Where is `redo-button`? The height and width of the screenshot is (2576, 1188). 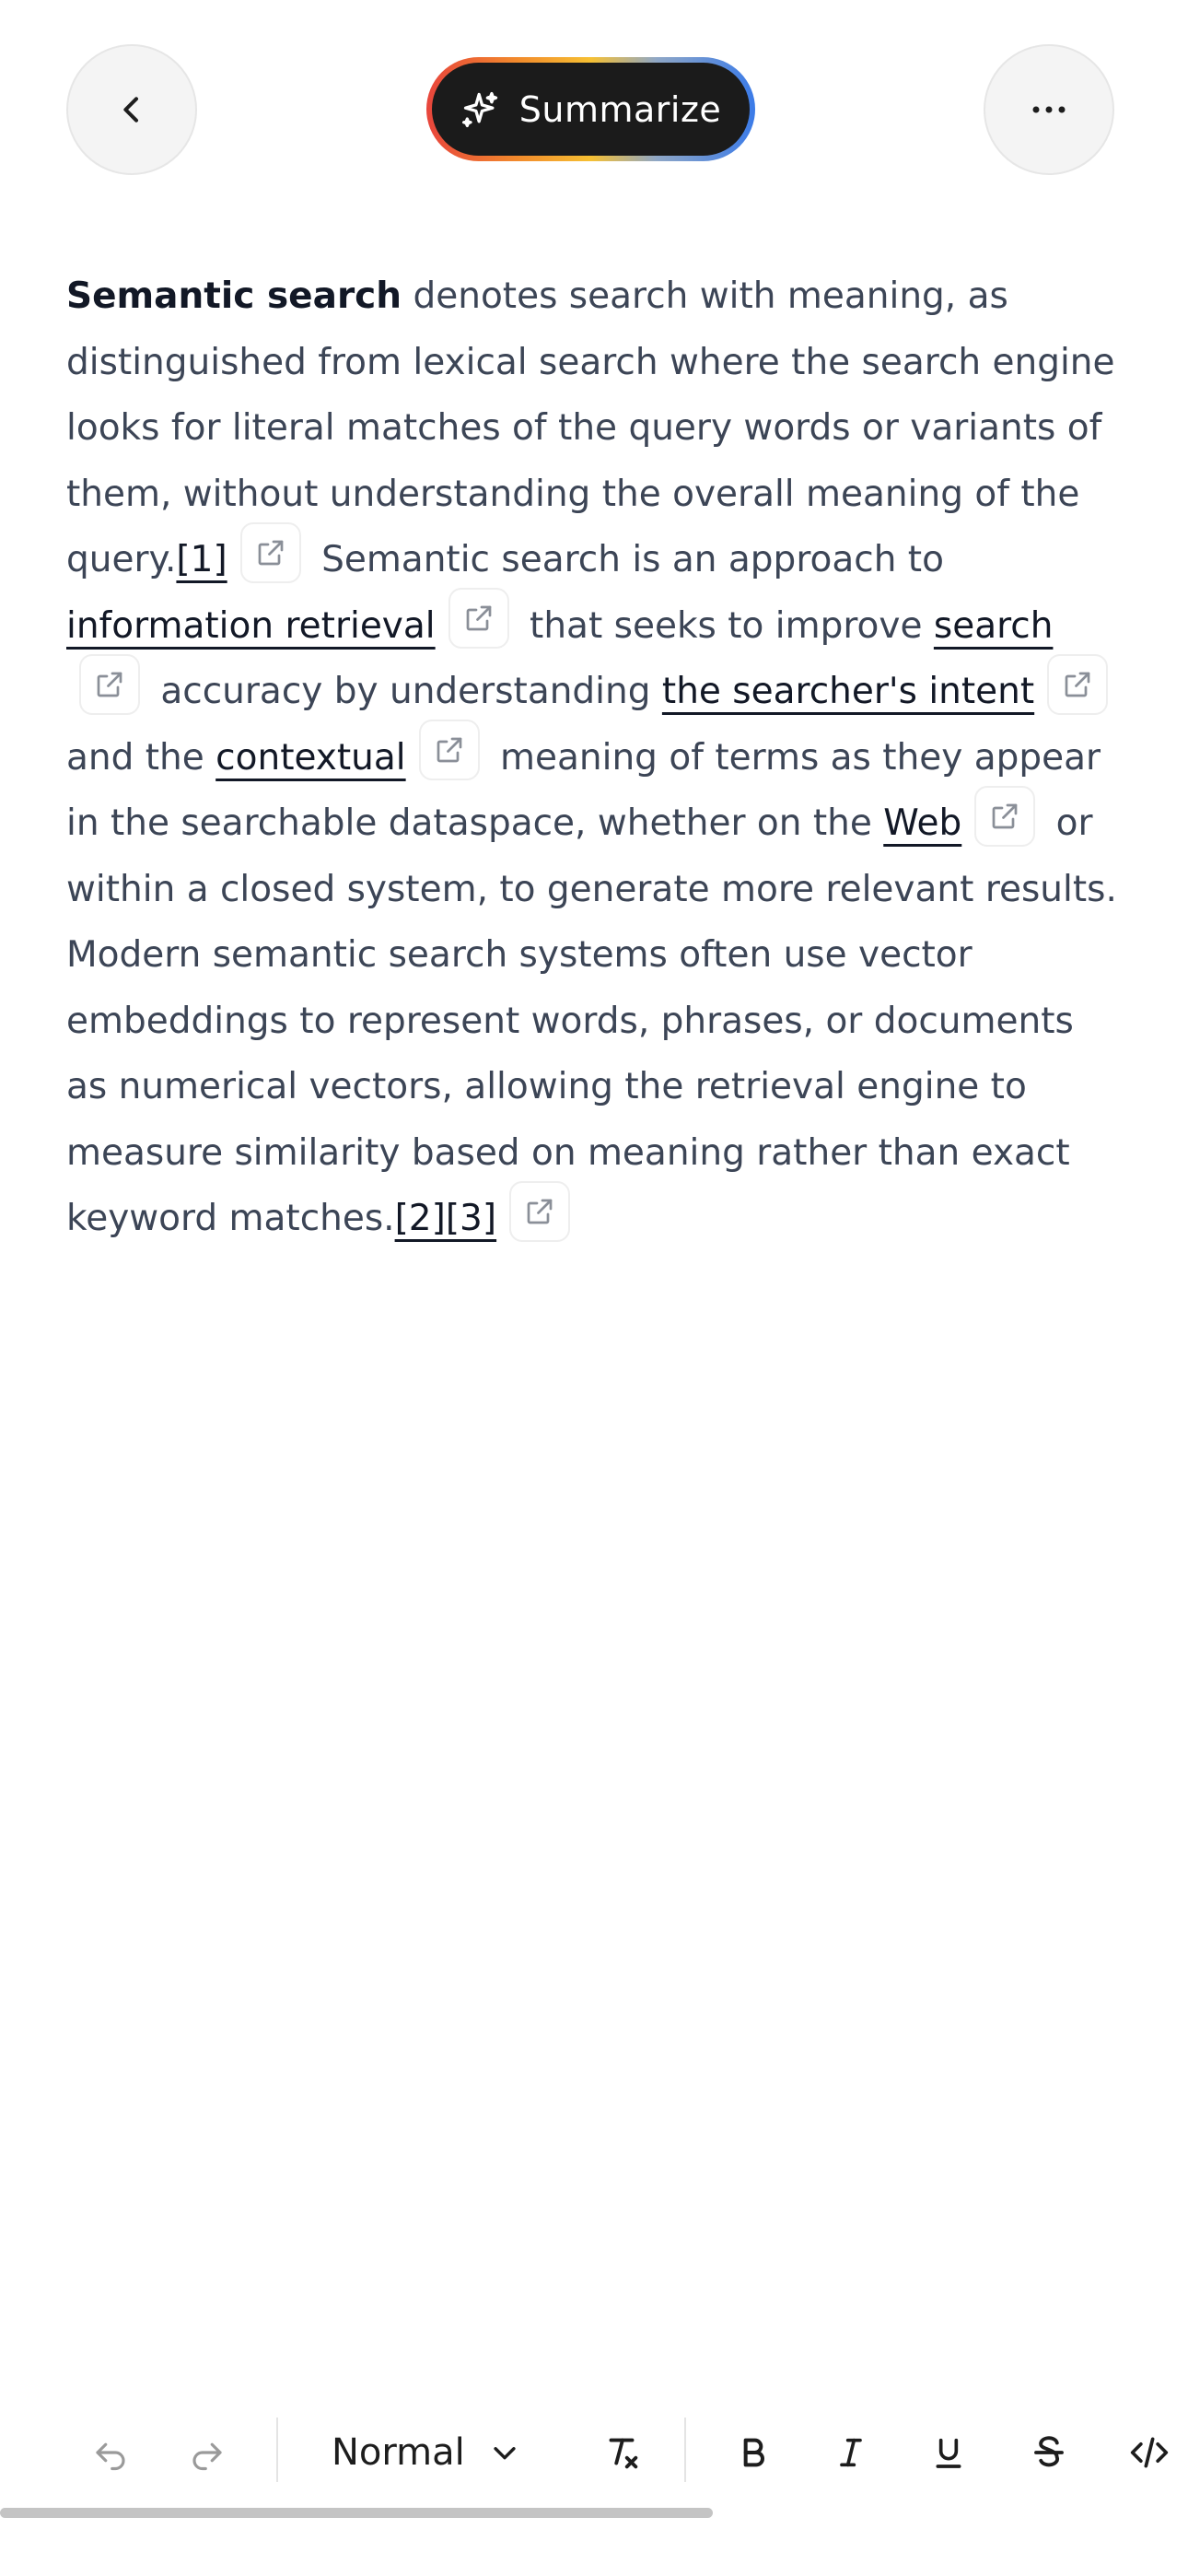 redo-button is located at coordinates (207, 2452).